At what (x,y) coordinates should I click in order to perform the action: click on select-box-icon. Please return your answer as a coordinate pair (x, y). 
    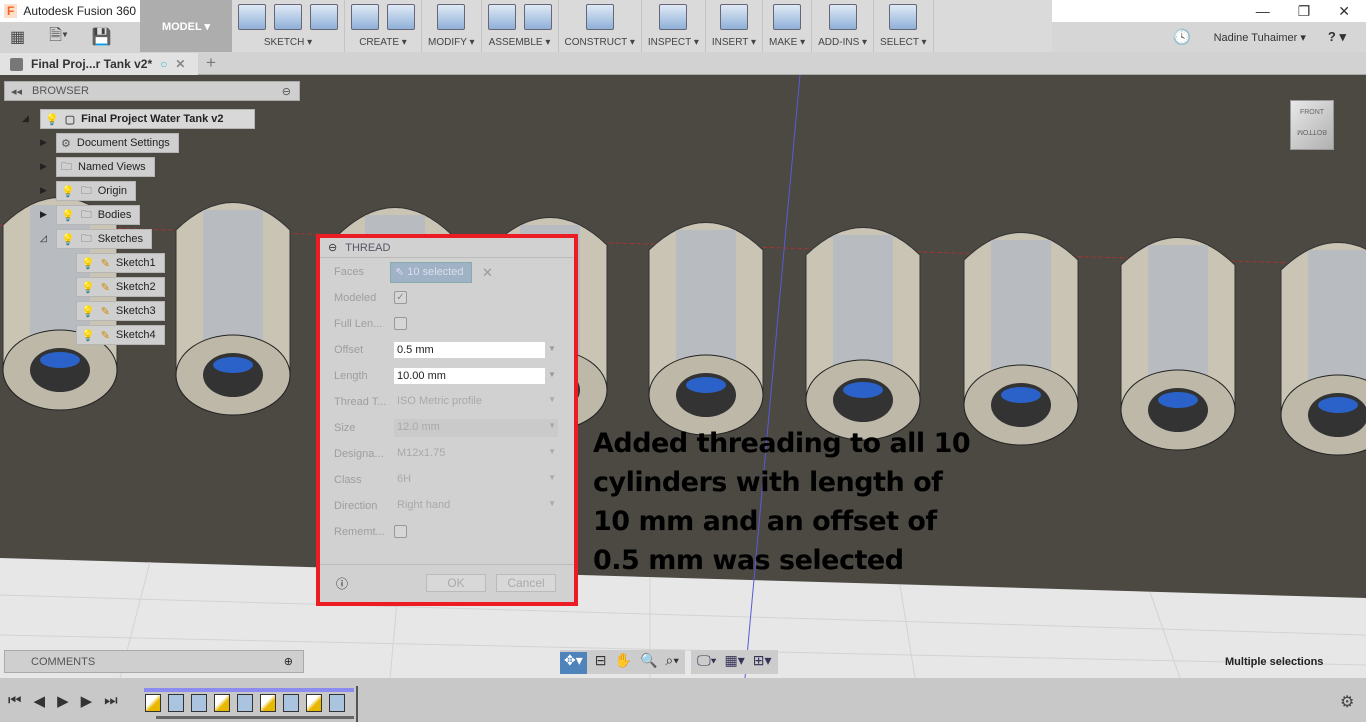
    Looking at the image, I should click on (903, 17).